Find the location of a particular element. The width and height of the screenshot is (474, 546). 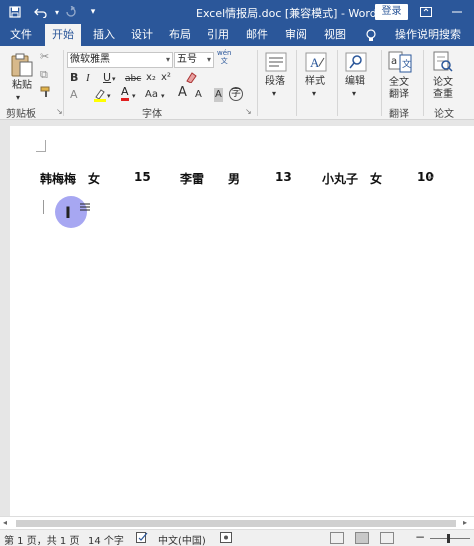

clipboard-launcher-icon: ↘ is located at coordinates (59, 111).